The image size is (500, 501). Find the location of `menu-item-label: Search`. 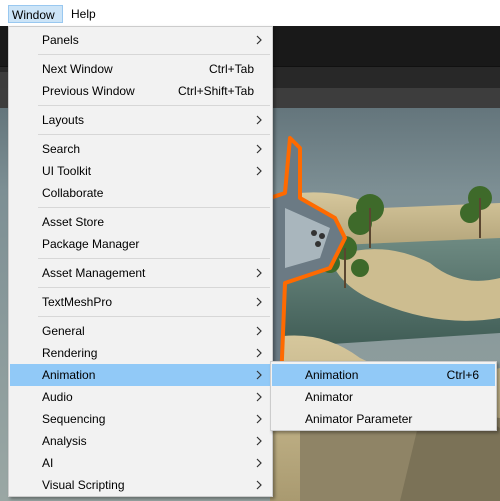

menu-item-label: Search is located at coordinates (61, 149).